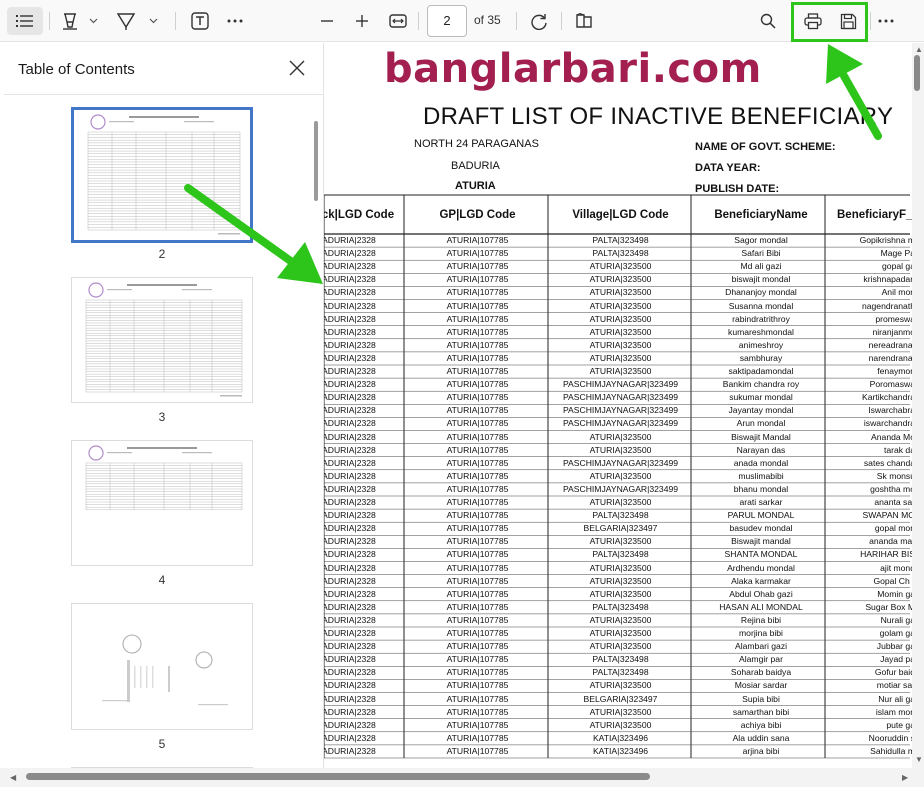  What do you see at coordinates (620, 488) in the screenshot?
I see `table-cell-village: PASCHIMJAYNAGAR|323499` at bounding box center [620, 488].